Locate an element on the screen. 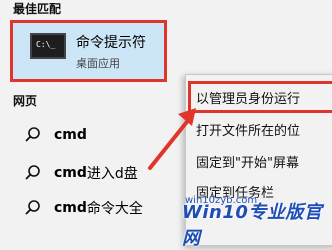 The height and width of the screenshot is (250, 332). web-result-item: cmd is located at coordinates (55, 135).